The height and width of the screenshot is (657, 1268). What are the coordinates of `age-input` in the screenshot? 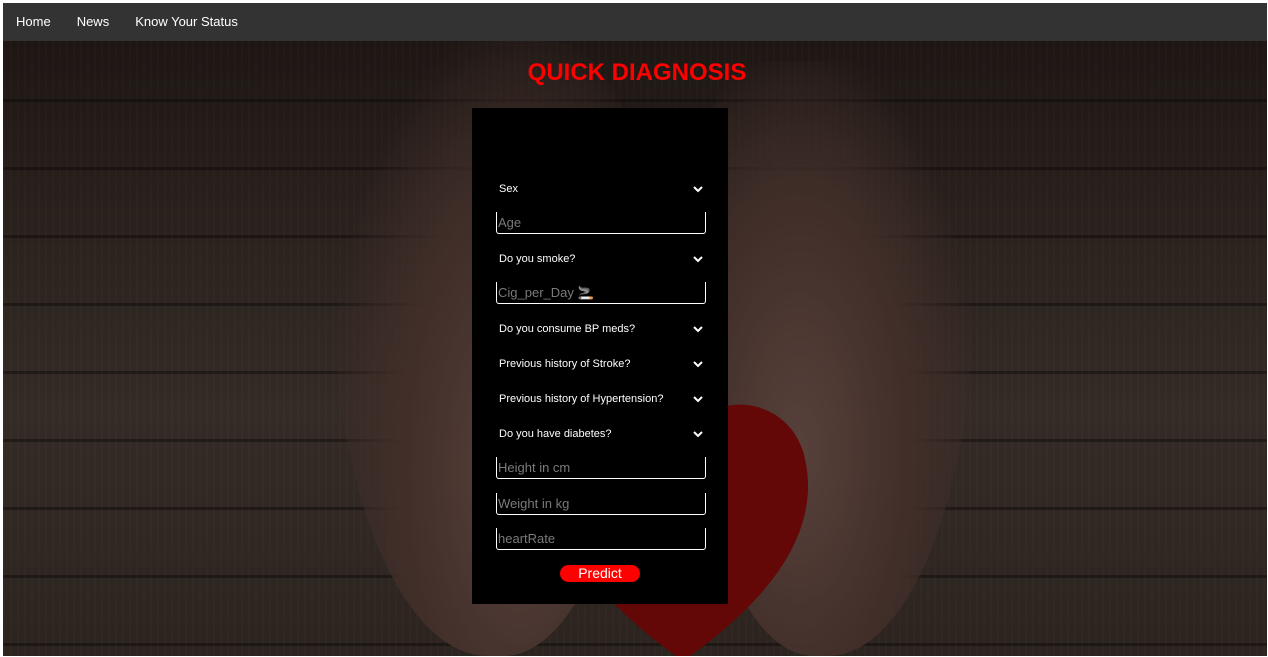 It's located at (601, 222).